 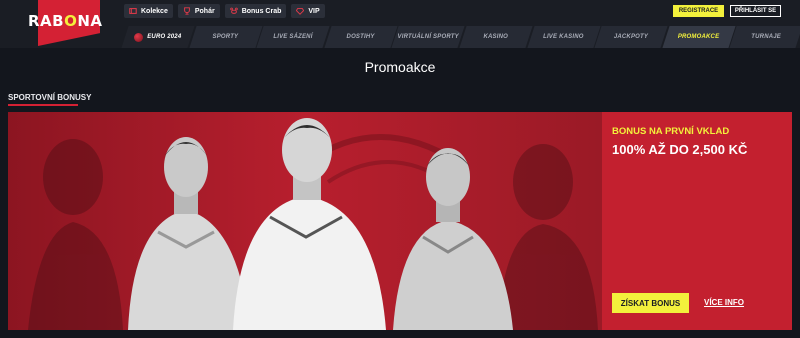 I want to click on promo-subtitle: BONUS NA PRVNÍ VKLAD, so click(x=671, y=131).